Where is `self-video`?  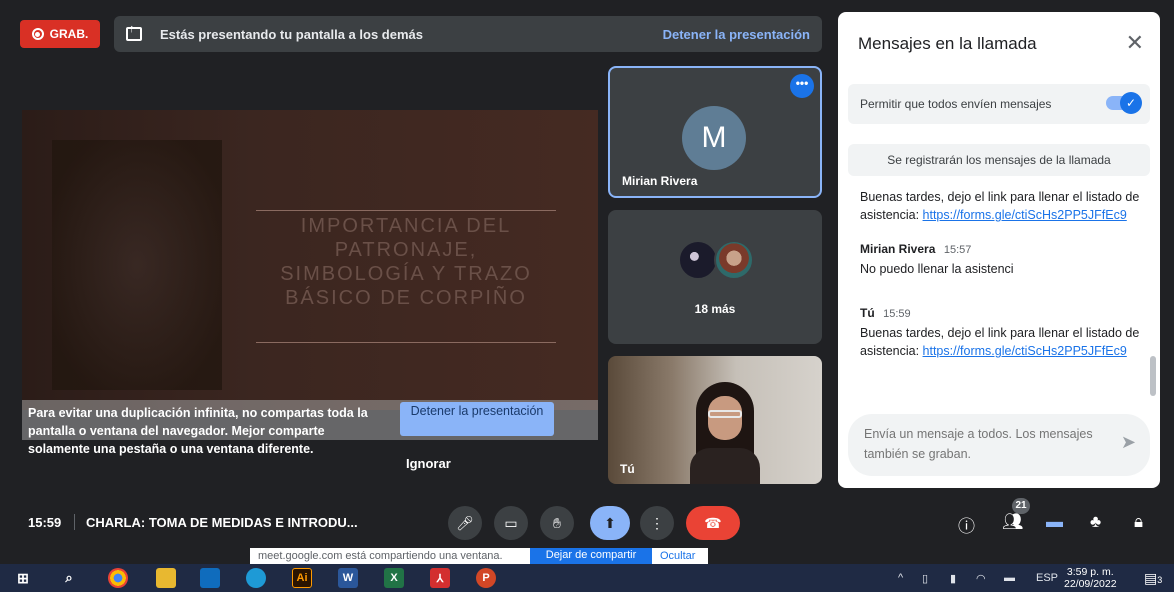
self-video is located at coordinates (725, 433).